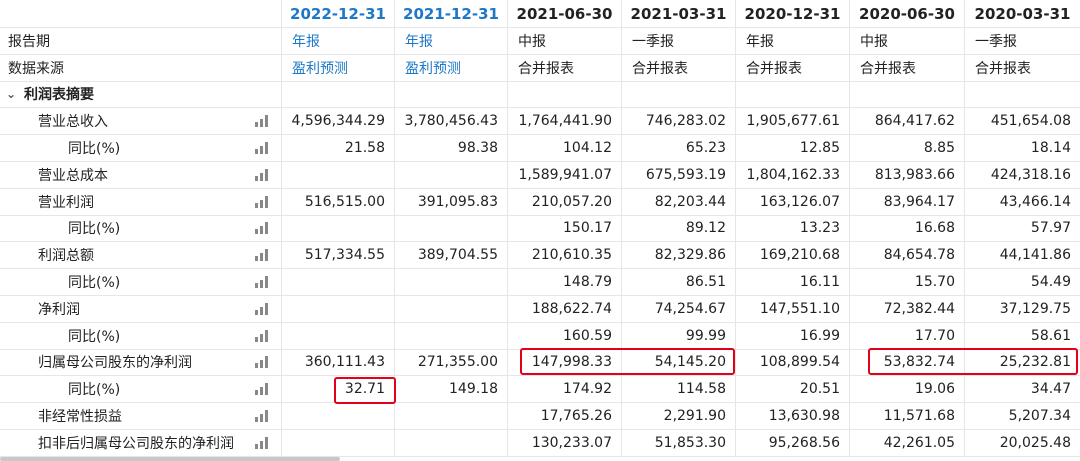 This screenshot has height=461, width=1080. Describe the element at coordinates (565, 13) in the screenshot. I see `column-header-date: 2021-06-30` at that location.